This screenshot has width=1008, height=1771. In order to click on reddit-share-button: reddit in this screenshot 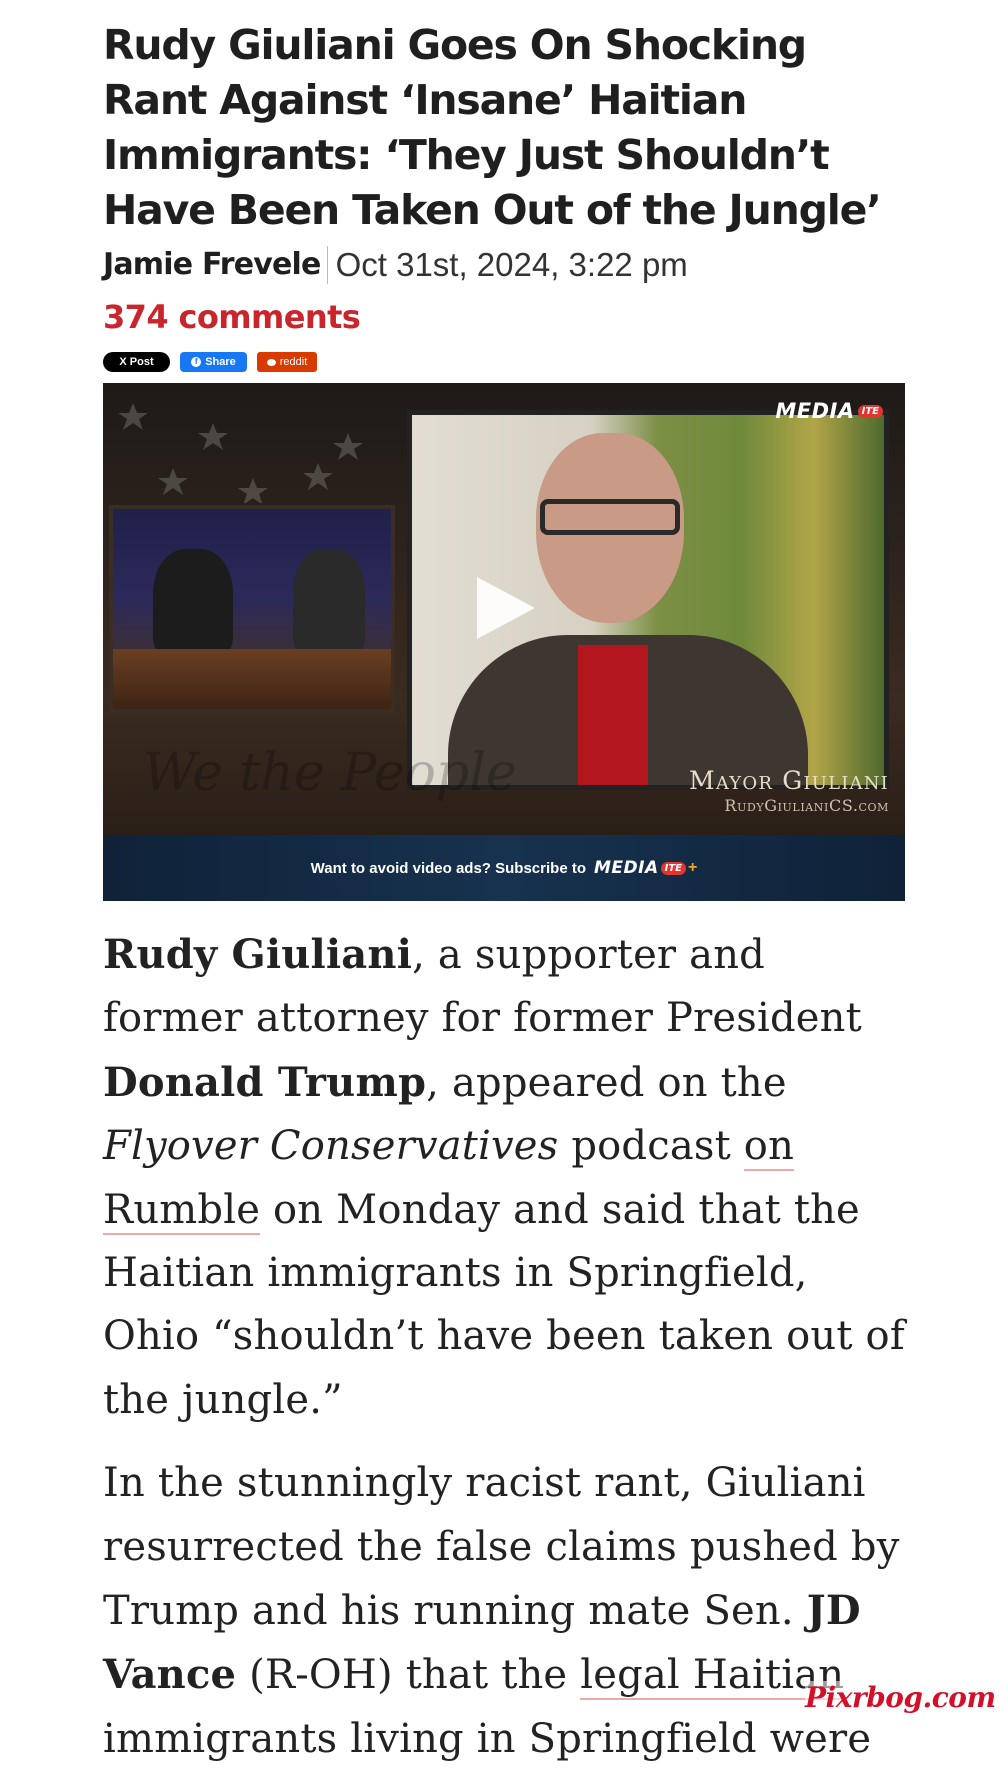, I will do `click(287, 362)`.